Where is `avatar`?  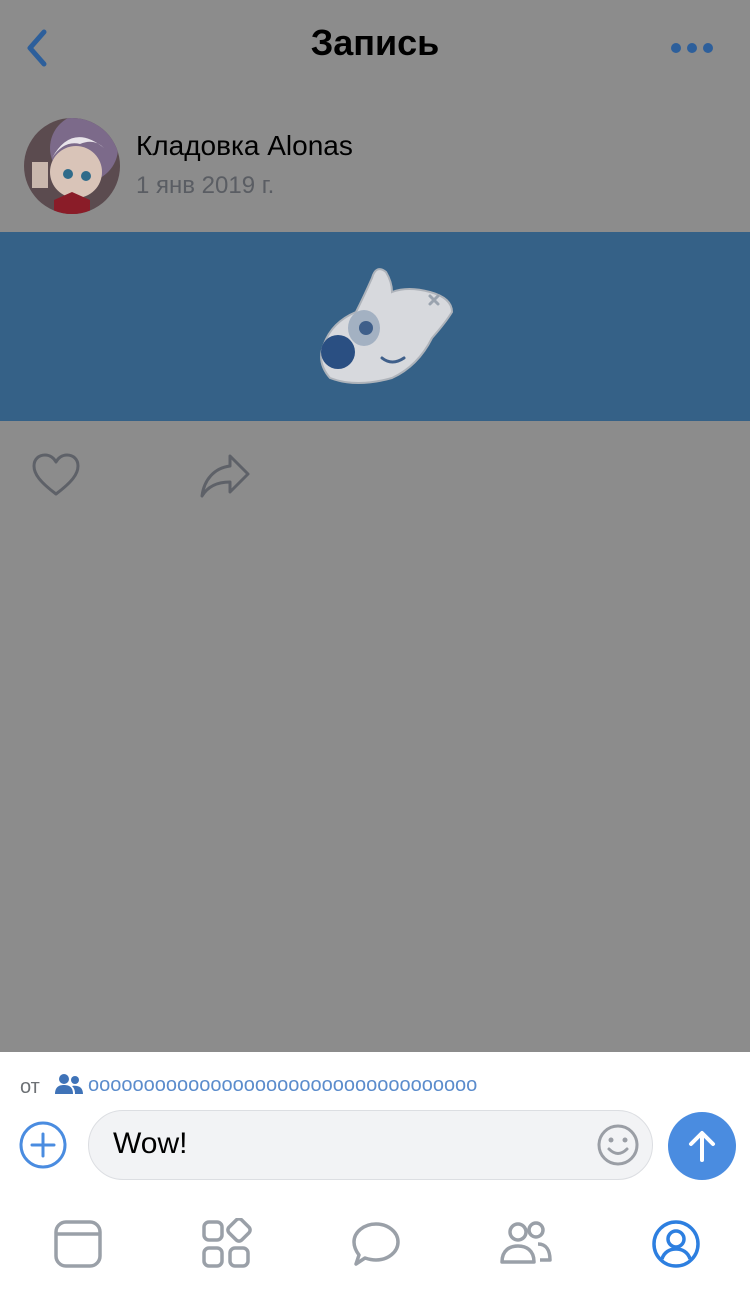
avatar is located at coordinates (72, 166).